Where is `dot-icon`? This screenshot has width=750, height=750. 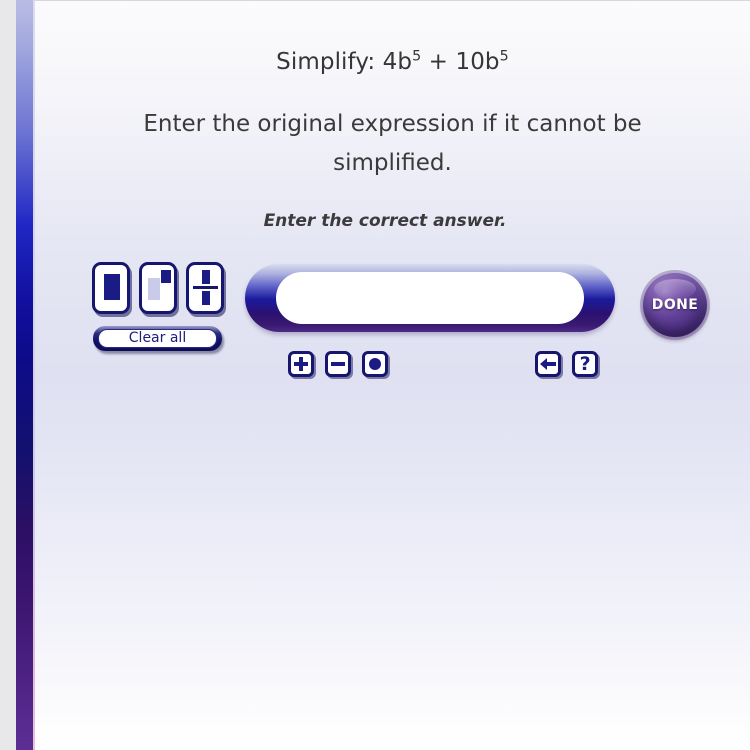 dot-icon is located at coordinates (375, 364).